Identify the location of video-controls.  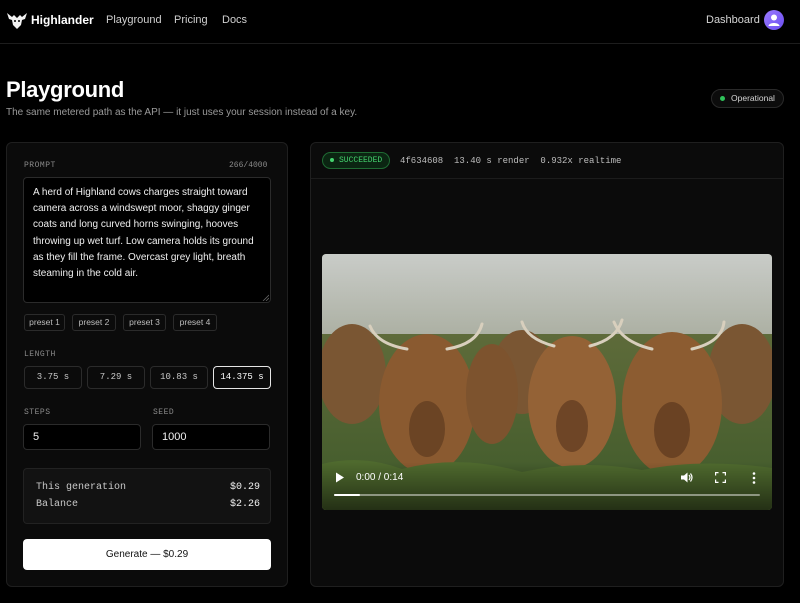
(547, 486).